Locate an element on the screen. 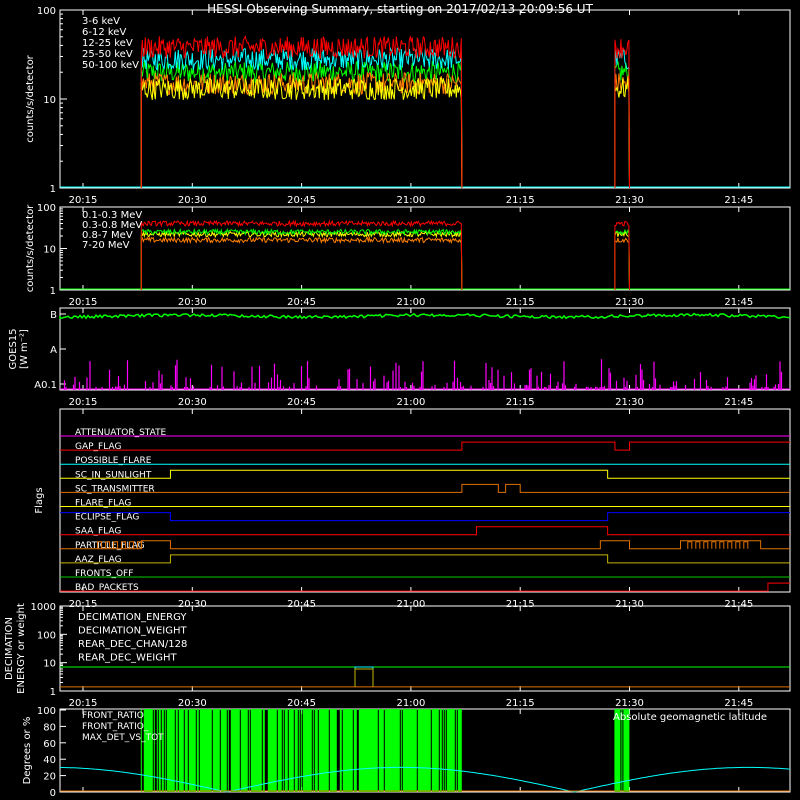 This screenshot has width=800, height=800. series-bars-FRONT_RATIO is located at coordinates (385, 750).